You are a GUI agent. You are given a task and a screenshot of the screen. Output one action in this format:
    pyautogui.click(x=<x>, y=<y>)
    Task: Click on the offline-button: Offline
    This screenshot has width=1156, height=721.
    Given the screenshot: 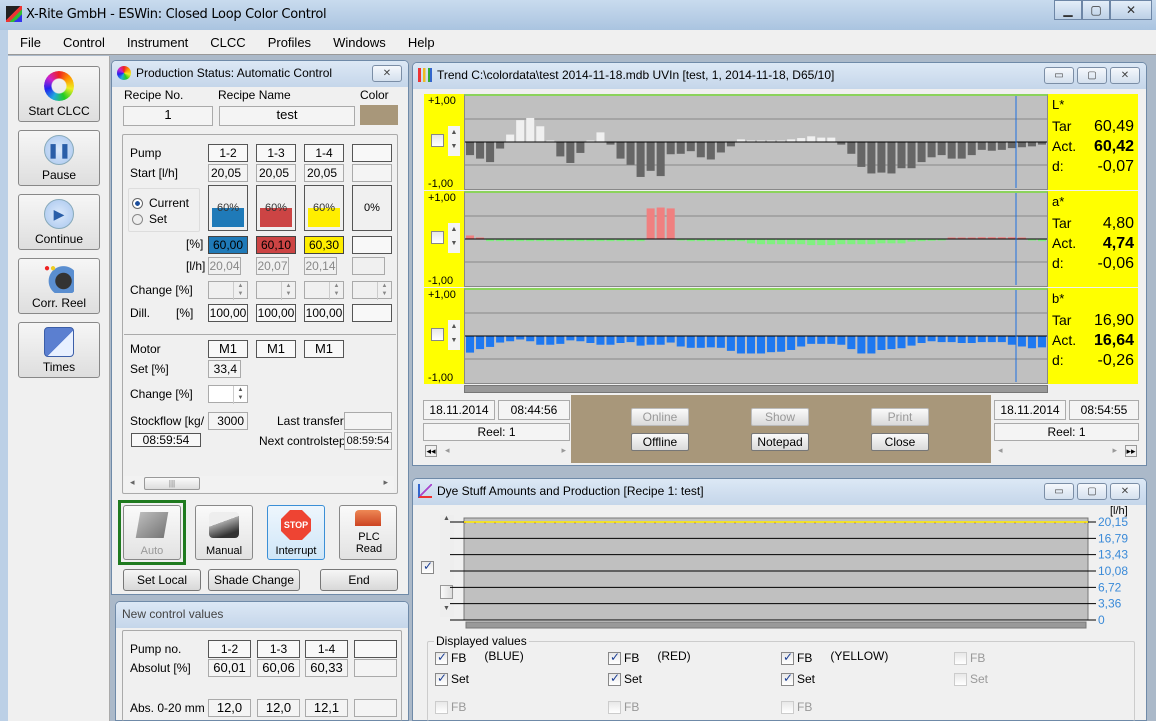 What is the action you would take?
    pyautogui.click(x=660, y=442)
    